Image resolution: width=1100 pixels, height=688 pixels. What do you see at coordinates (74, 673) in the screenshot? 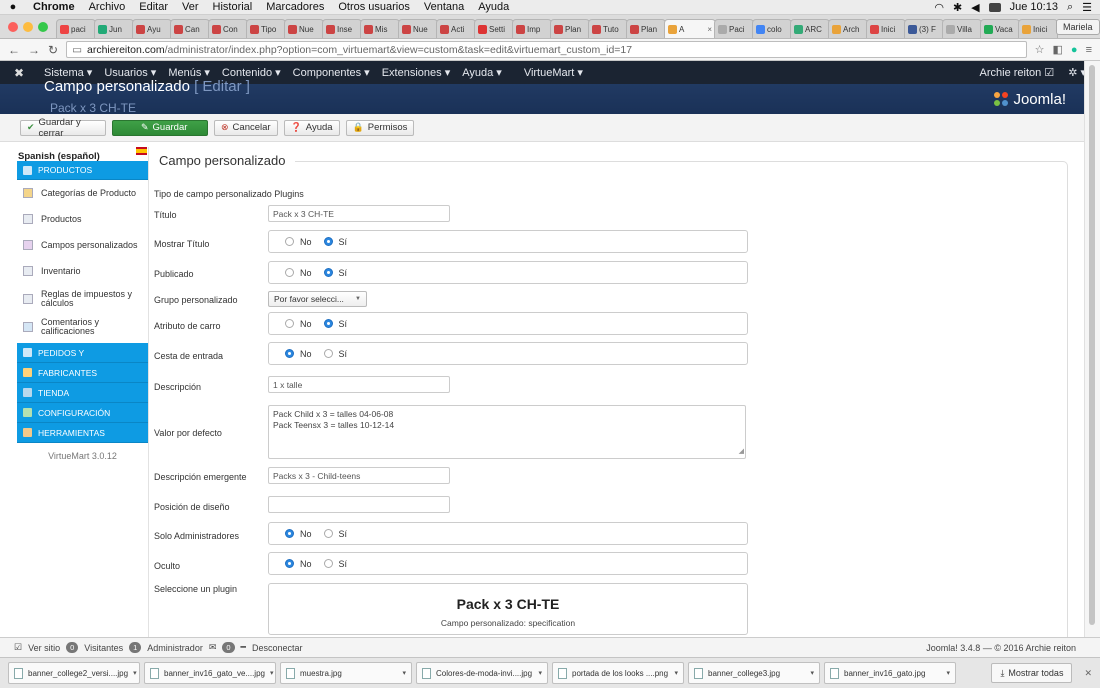
I see `download-item: banner_college2_versi....jpg ▾` at bounding box center [74, 673].